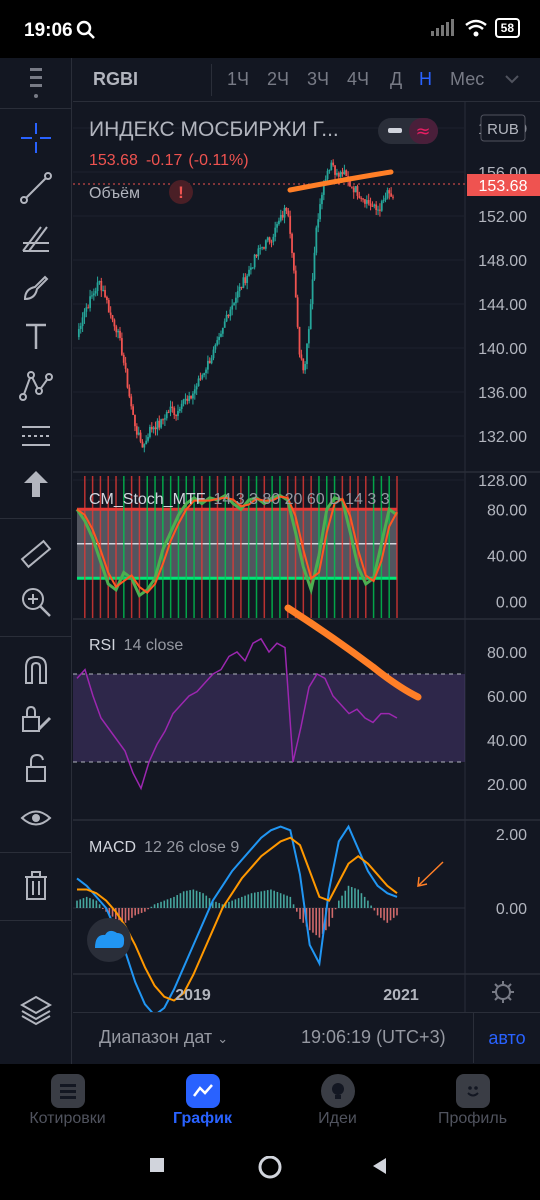 This screenshot has width=540, height=1200. I want to click on back-icon, so click(380, 1166).